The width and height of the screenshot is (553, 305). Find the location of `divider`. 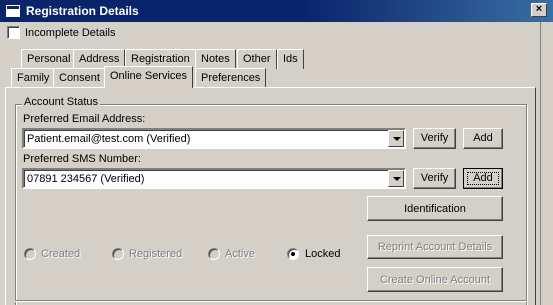

divider is located at coordinates (271, 301).